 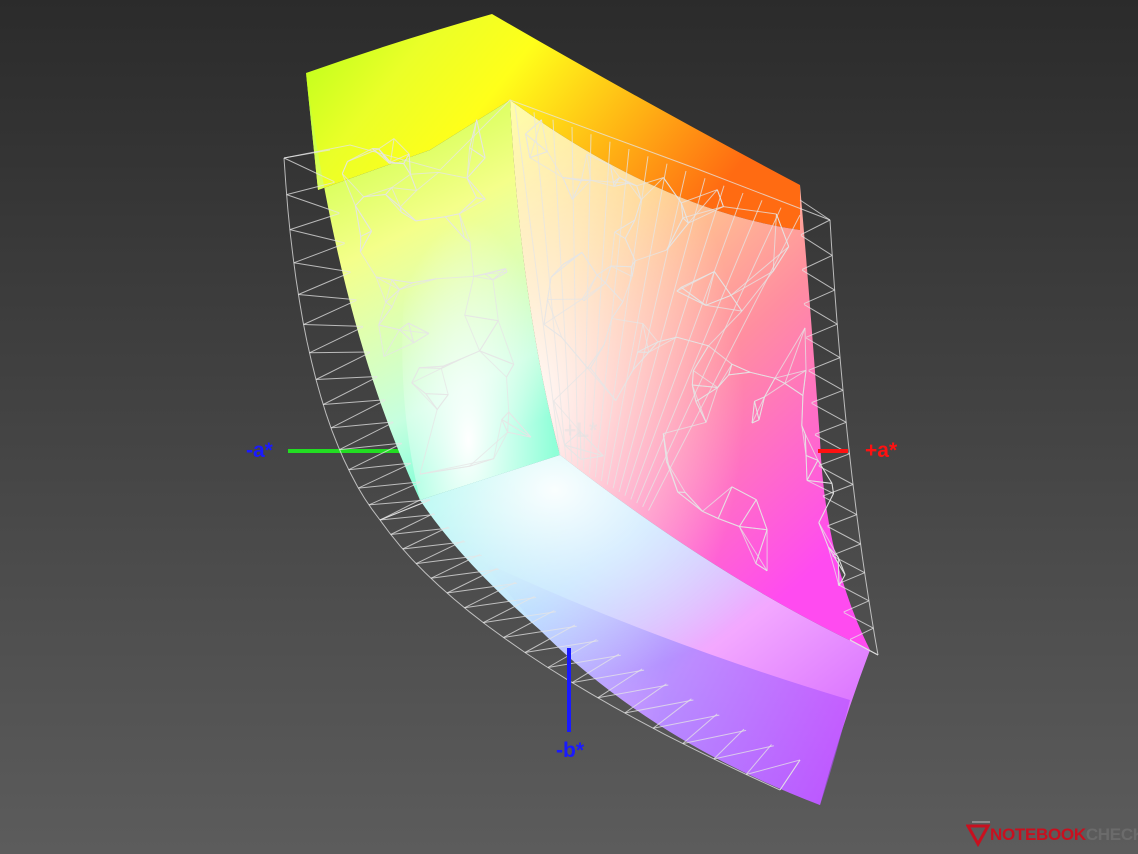 What do you see at coordinates (570, 750) in the screenshot?
I see `neg-b-axis-label: -b*` at bounding box center [570, 750].